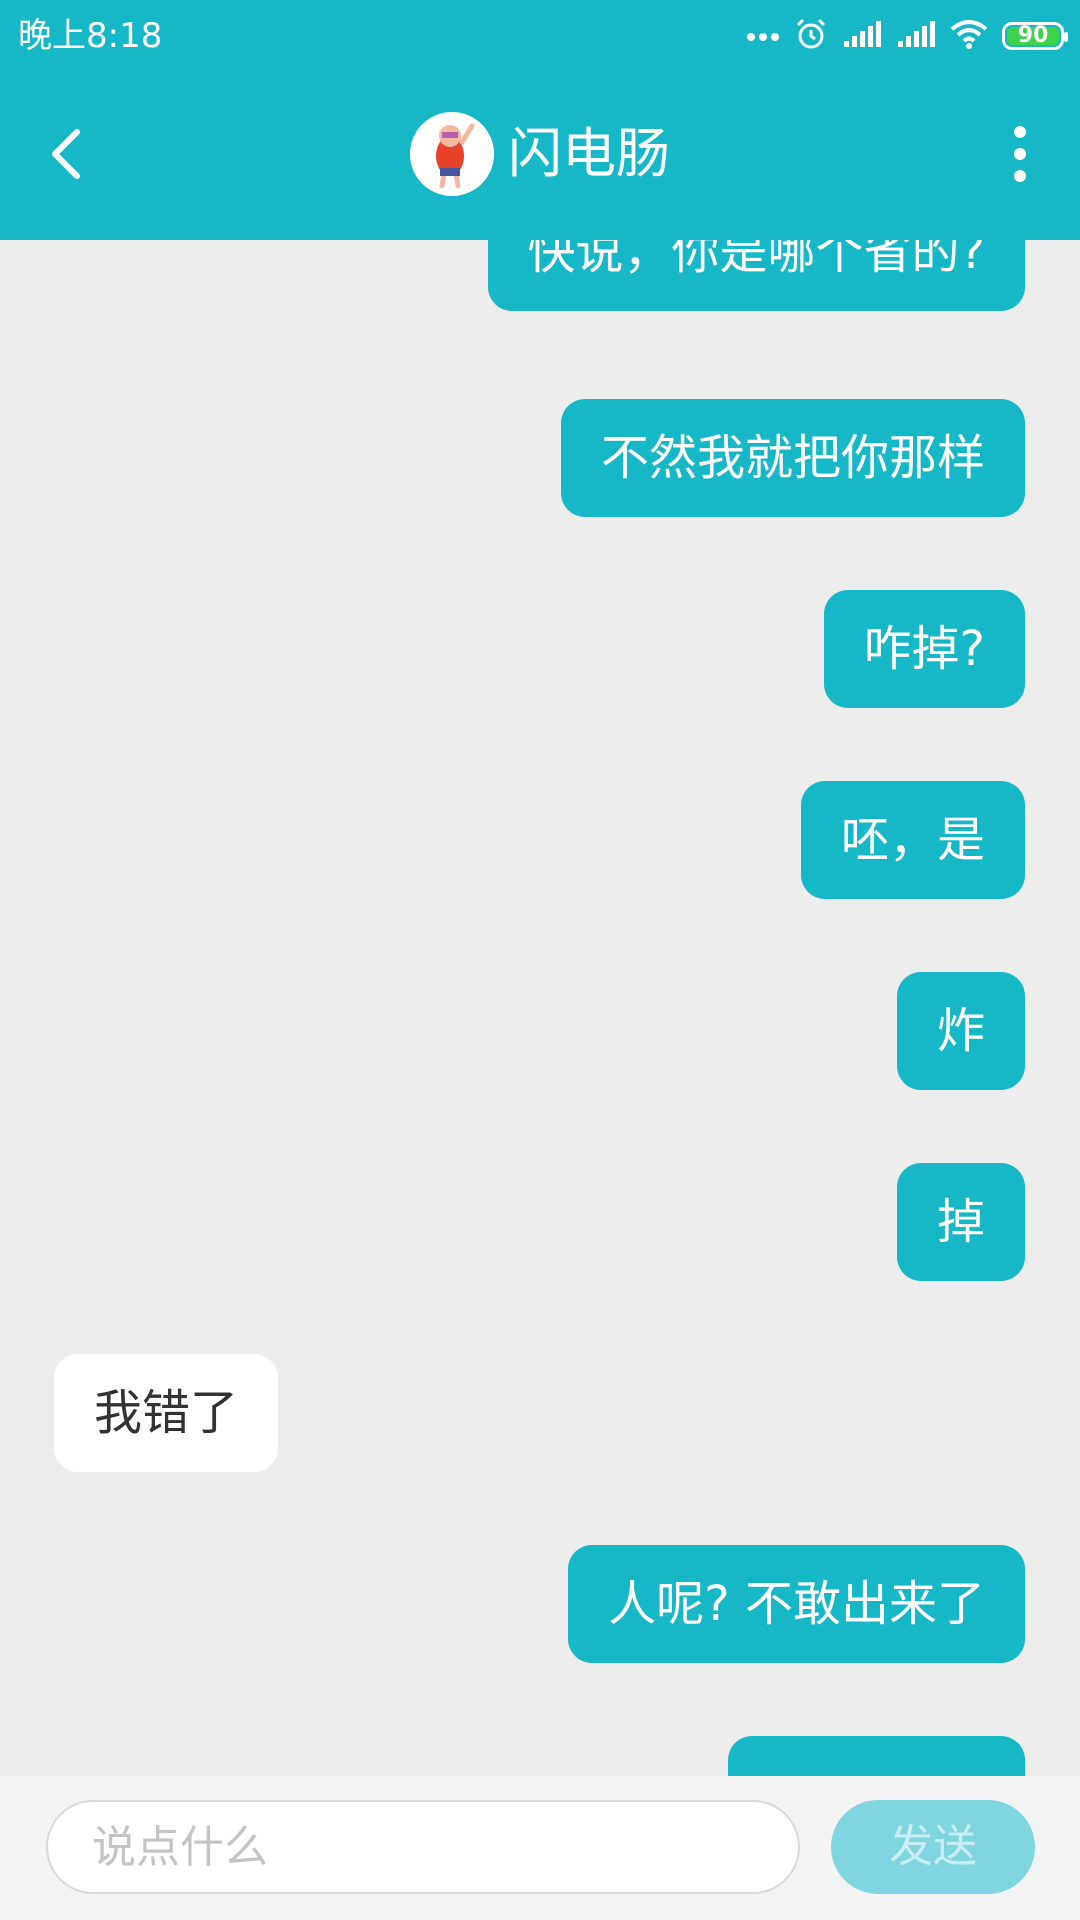 The image size is (1080, 1920). What do you see at coordinates (763, 36) in the screenshot?
I see `more-dots-icon` at bounding box center [763, 36].